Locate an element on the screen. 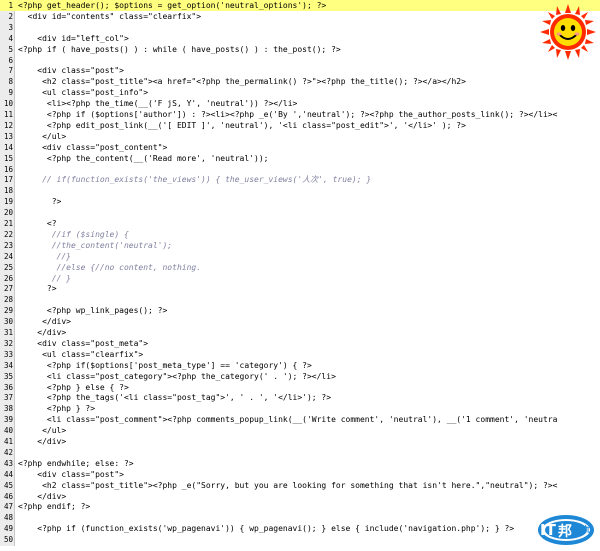 The width and height of the screenshot is (600, 551). code-line: 24 //} is located at coordinates (300, 256).